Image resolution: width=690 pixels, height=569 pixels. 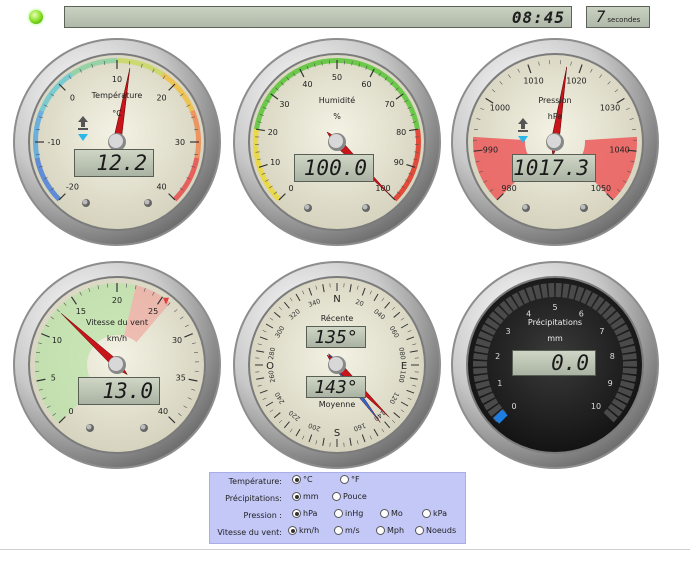 I want to click on refresh-countdown: 7 secondes, so click(x=618, y=17).